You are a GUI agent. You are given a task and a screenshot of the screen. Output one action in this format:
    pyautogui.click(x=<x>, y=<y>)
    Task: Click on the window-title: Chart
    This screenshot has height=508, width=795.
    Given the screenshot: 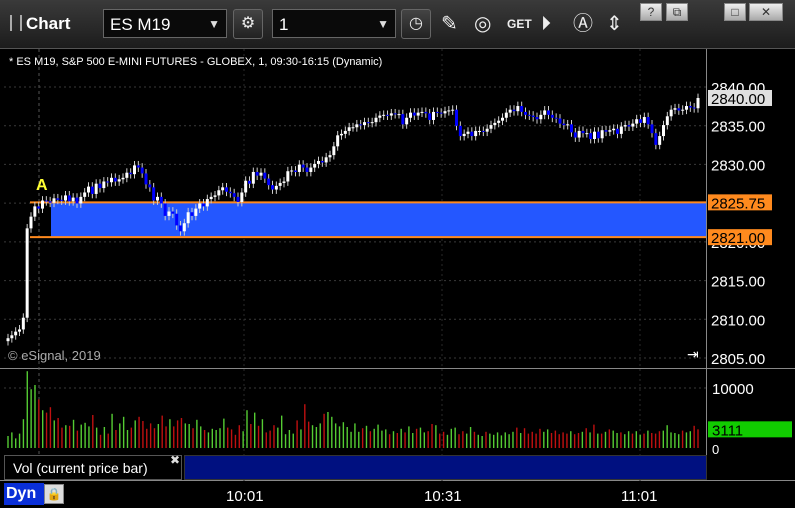 What is the action you would take?
    pyautogui.click(x=40, y=24)
    